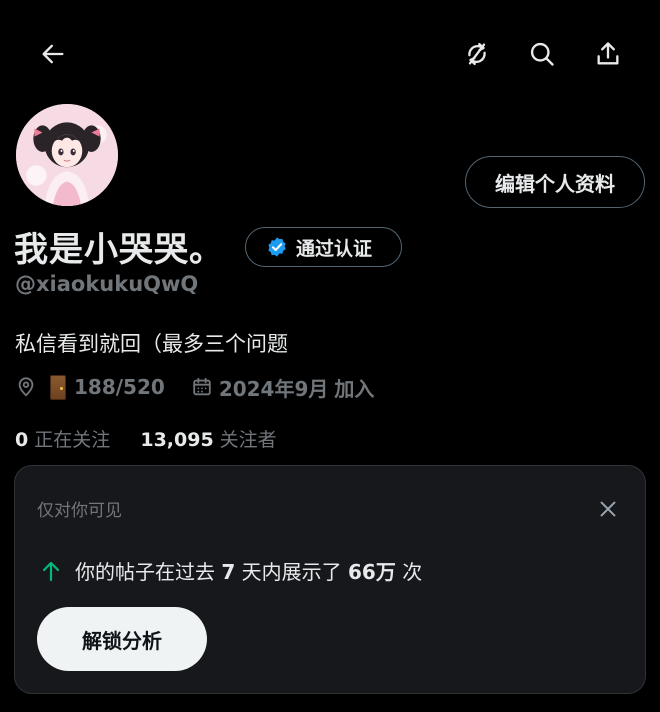 The width and height of the screenshot is (660, 712). I want to click on stat-days: 7, so click(228, 572).